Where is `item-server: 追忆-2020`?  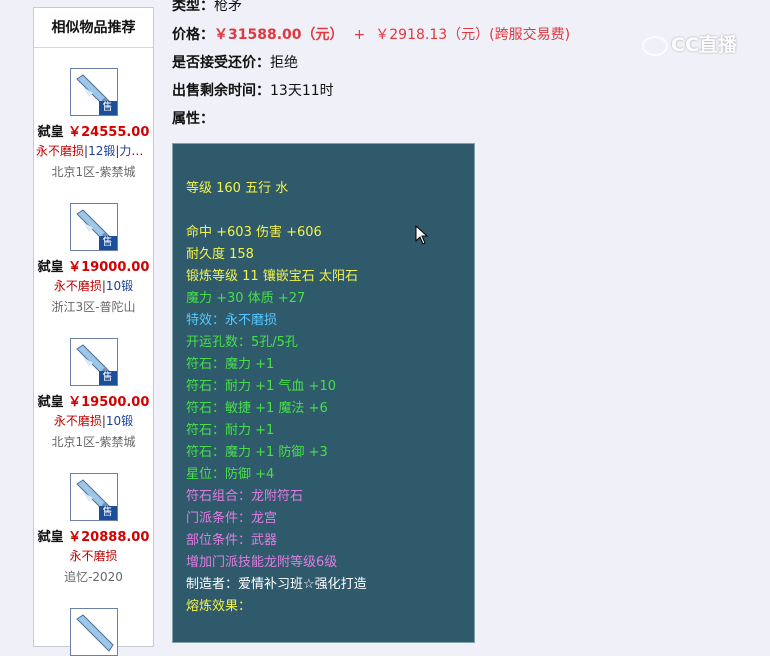 item-server: 追忆-2020 is located at coordinates (93, 577).